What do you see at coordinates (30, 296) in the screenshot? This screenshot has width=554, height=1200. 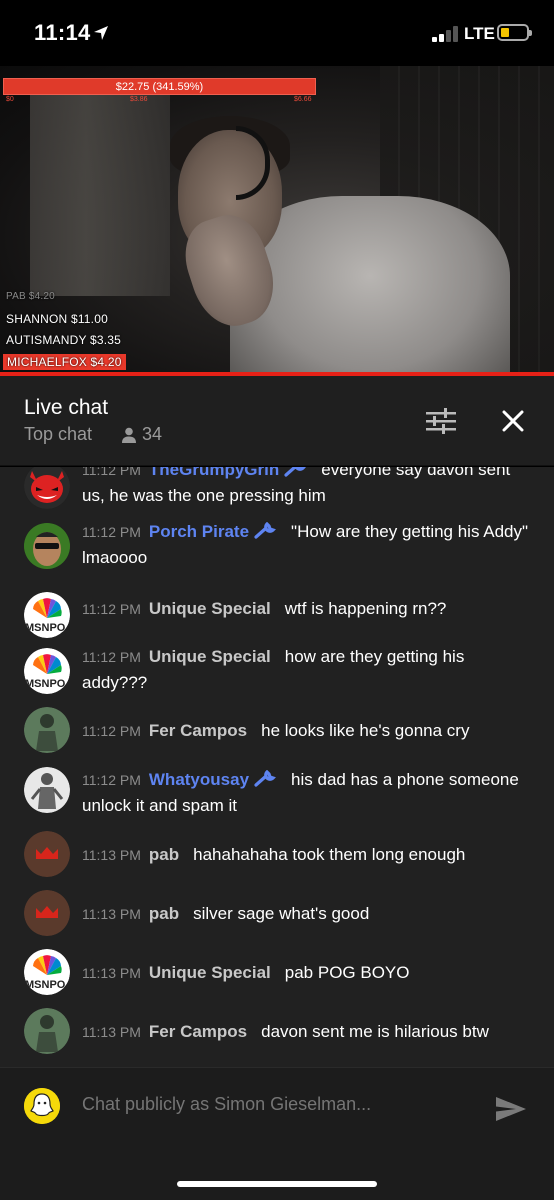 I see `donor-entry: PAB $4.20` at bounding box center [30, 296].